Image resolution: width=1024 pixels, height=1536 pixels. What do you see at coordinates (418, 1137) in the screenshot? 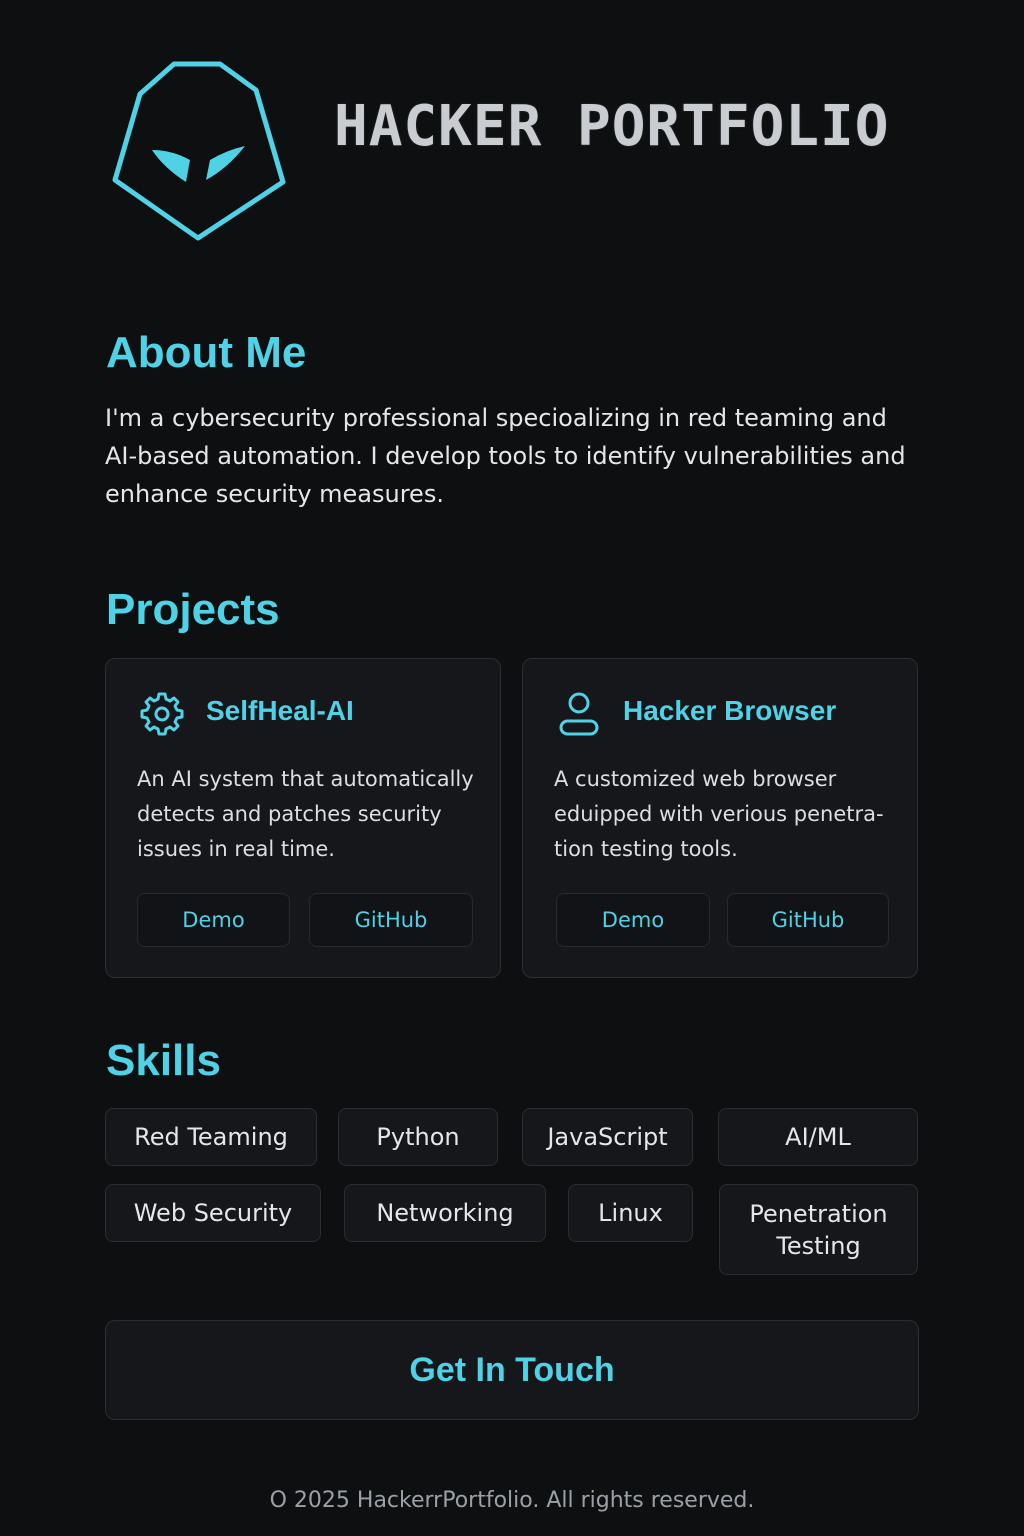
I see `skill-chip-python: Python` at bounding box center [418, 1137].